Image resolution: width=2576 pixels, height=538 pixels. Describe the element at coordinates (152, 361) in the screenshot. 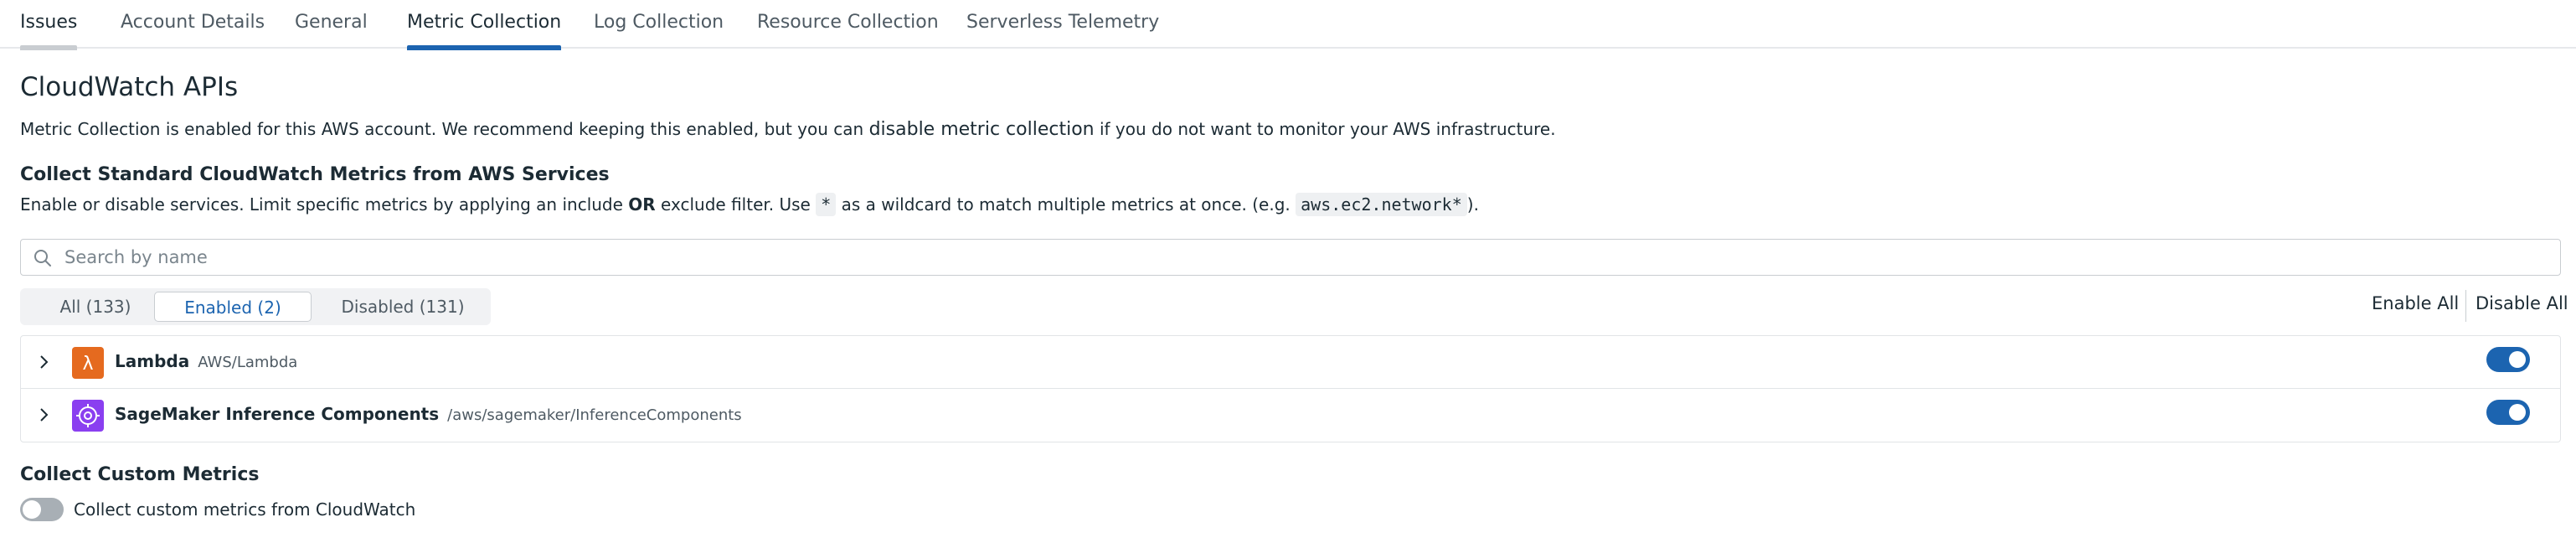

I see `service-name-label: Lambda` at that location.